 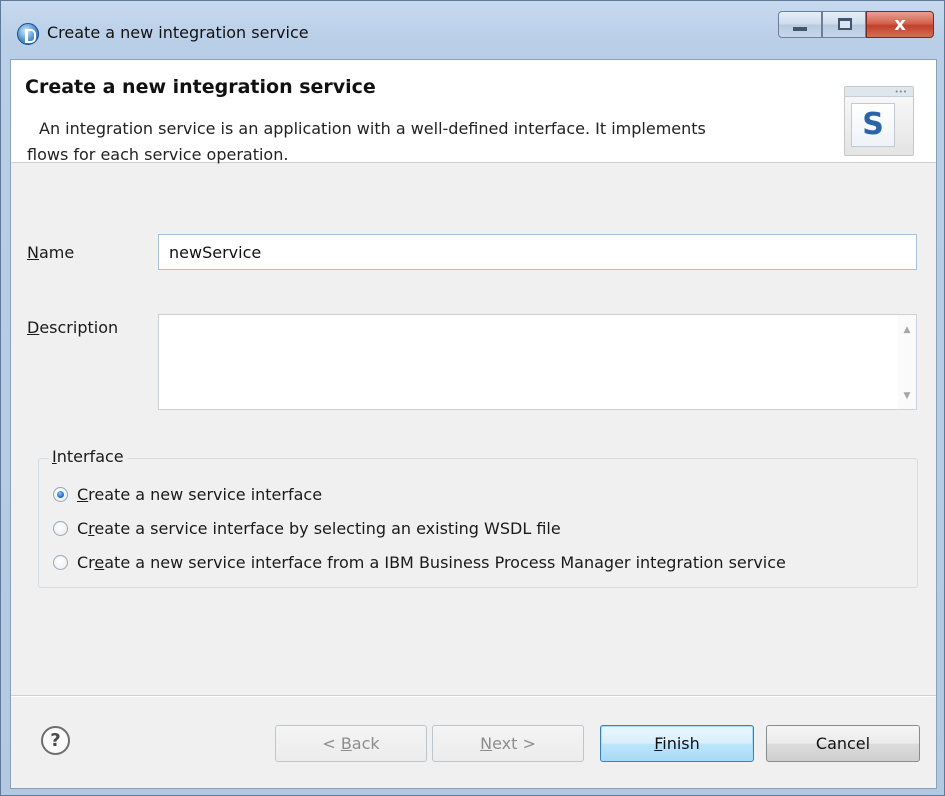 What do you see at coordinates (472, 30) in the screenshot?
I see `title-bar: Create a new integration service x` at bounding box center [472, 30].